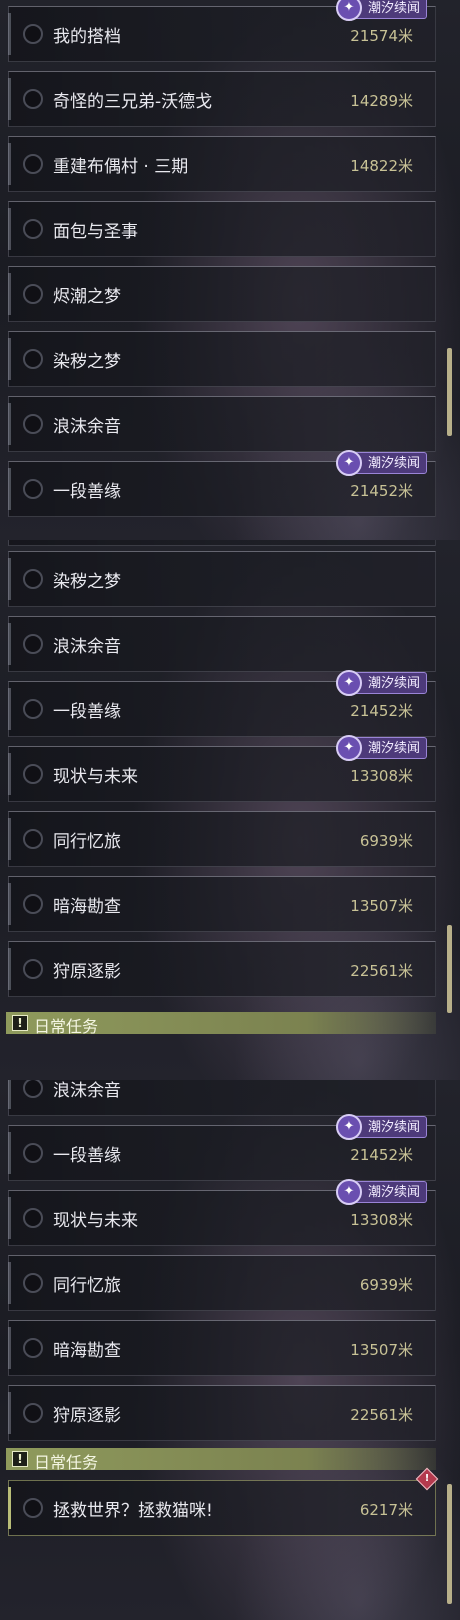  What do you see at coordinates (222, 99) in the screenshot?
I see `quest-row: 奇怪的三兄弟-沃德戈 14289米` at bounding box center [222, 99].